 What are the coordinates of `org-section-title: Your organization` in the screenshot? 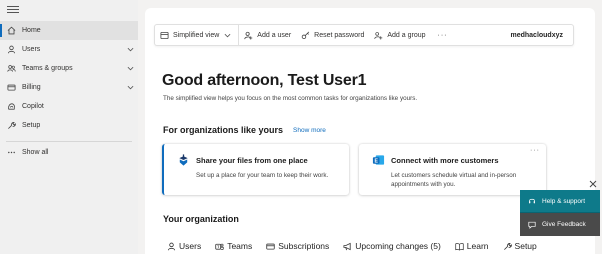 It's located at (201, 219).